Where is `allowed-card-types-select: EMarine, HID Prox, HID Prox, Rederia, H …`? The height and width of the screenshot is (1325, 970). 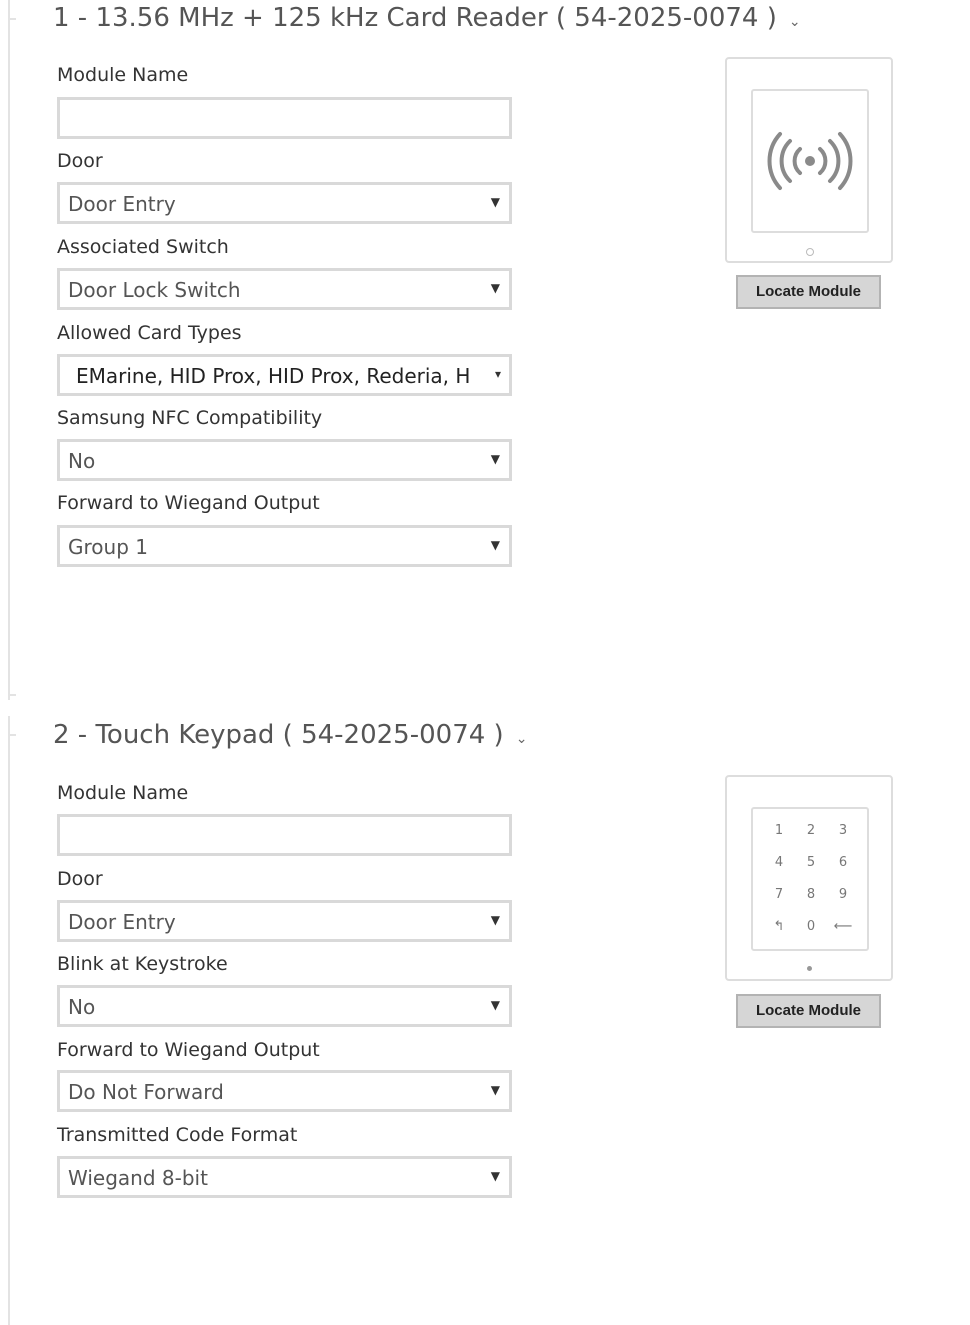
allowed-card-types-select: EMarine, HID Prox, HID Prox, Rederia, H … is located at coordinates (284, 375).